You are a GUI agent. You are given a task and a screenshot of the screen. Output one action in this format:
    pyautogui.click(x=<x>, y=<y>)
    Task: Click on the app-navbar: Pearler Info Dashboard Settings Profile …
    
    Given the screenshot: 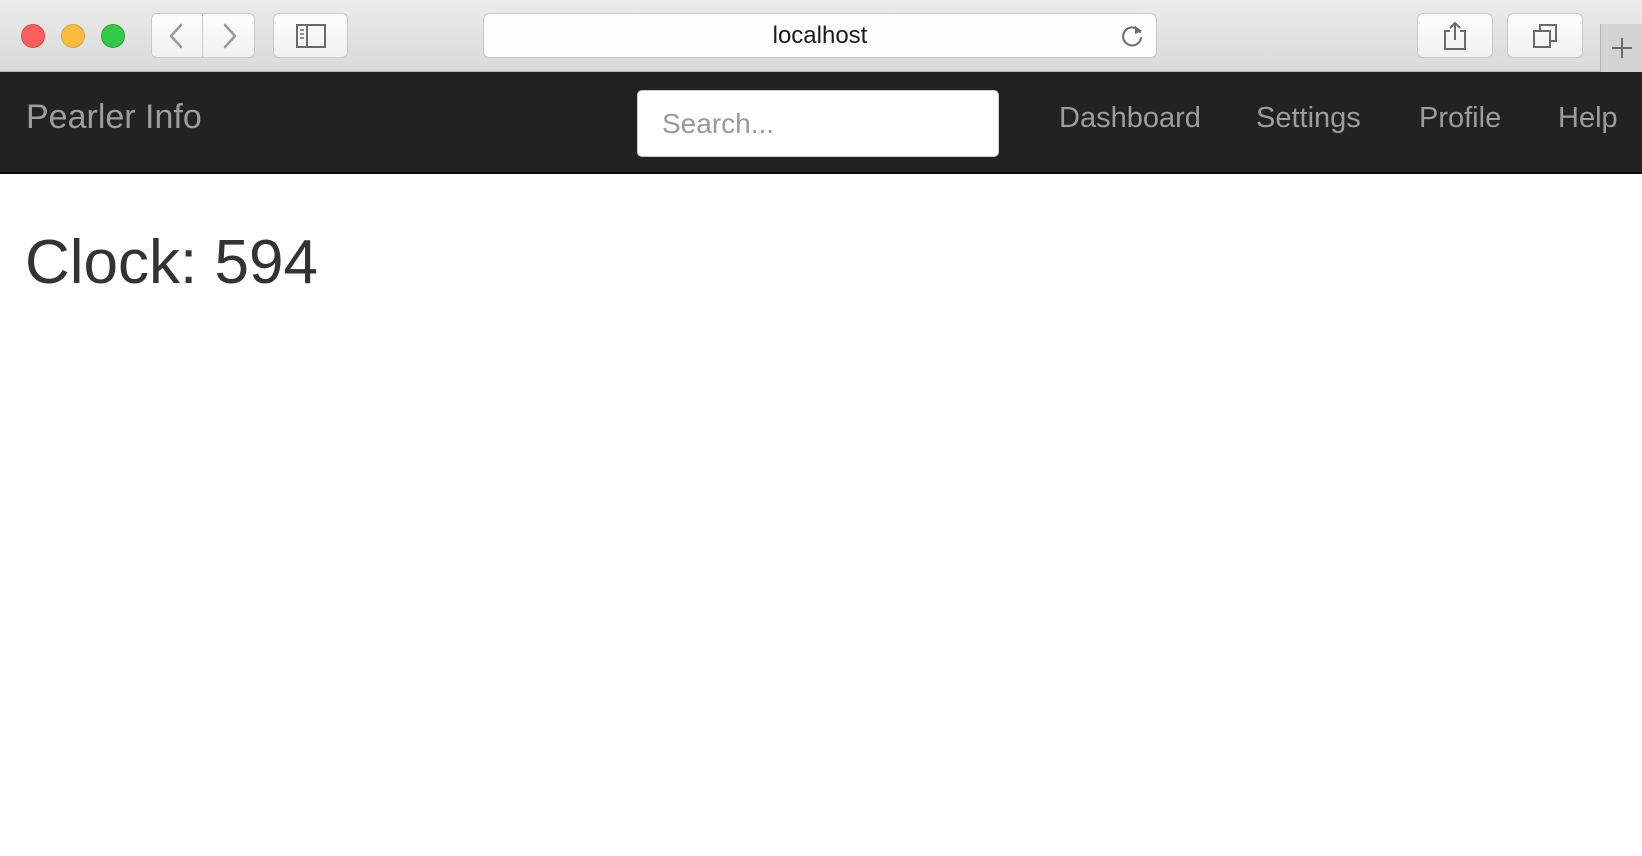 What is the action you would take?
    pyautogui.click(x=821, y=123)
    